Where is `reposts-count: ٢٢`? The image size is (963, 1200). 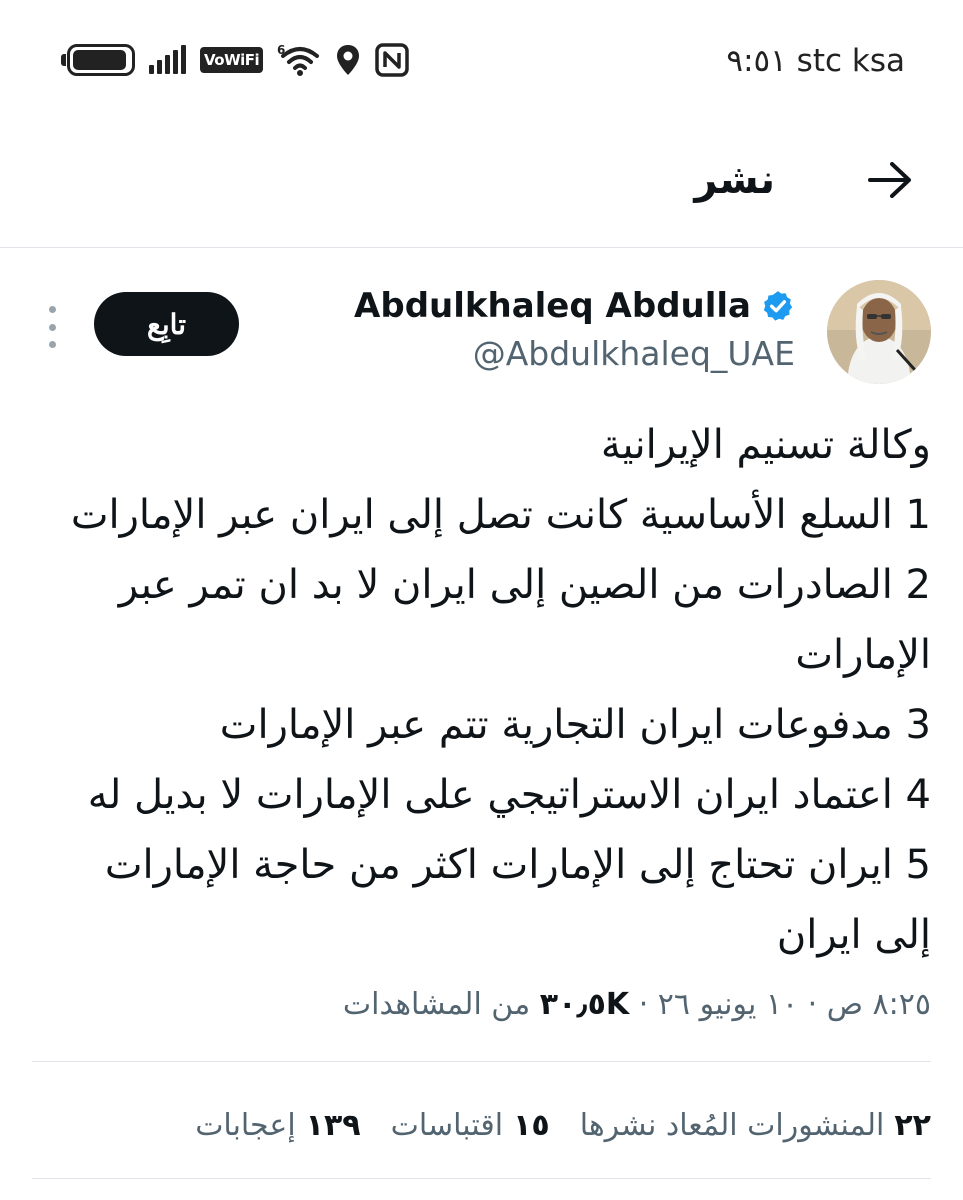 reposts-count: ٢٢ is located at coordinates (912, 1125).